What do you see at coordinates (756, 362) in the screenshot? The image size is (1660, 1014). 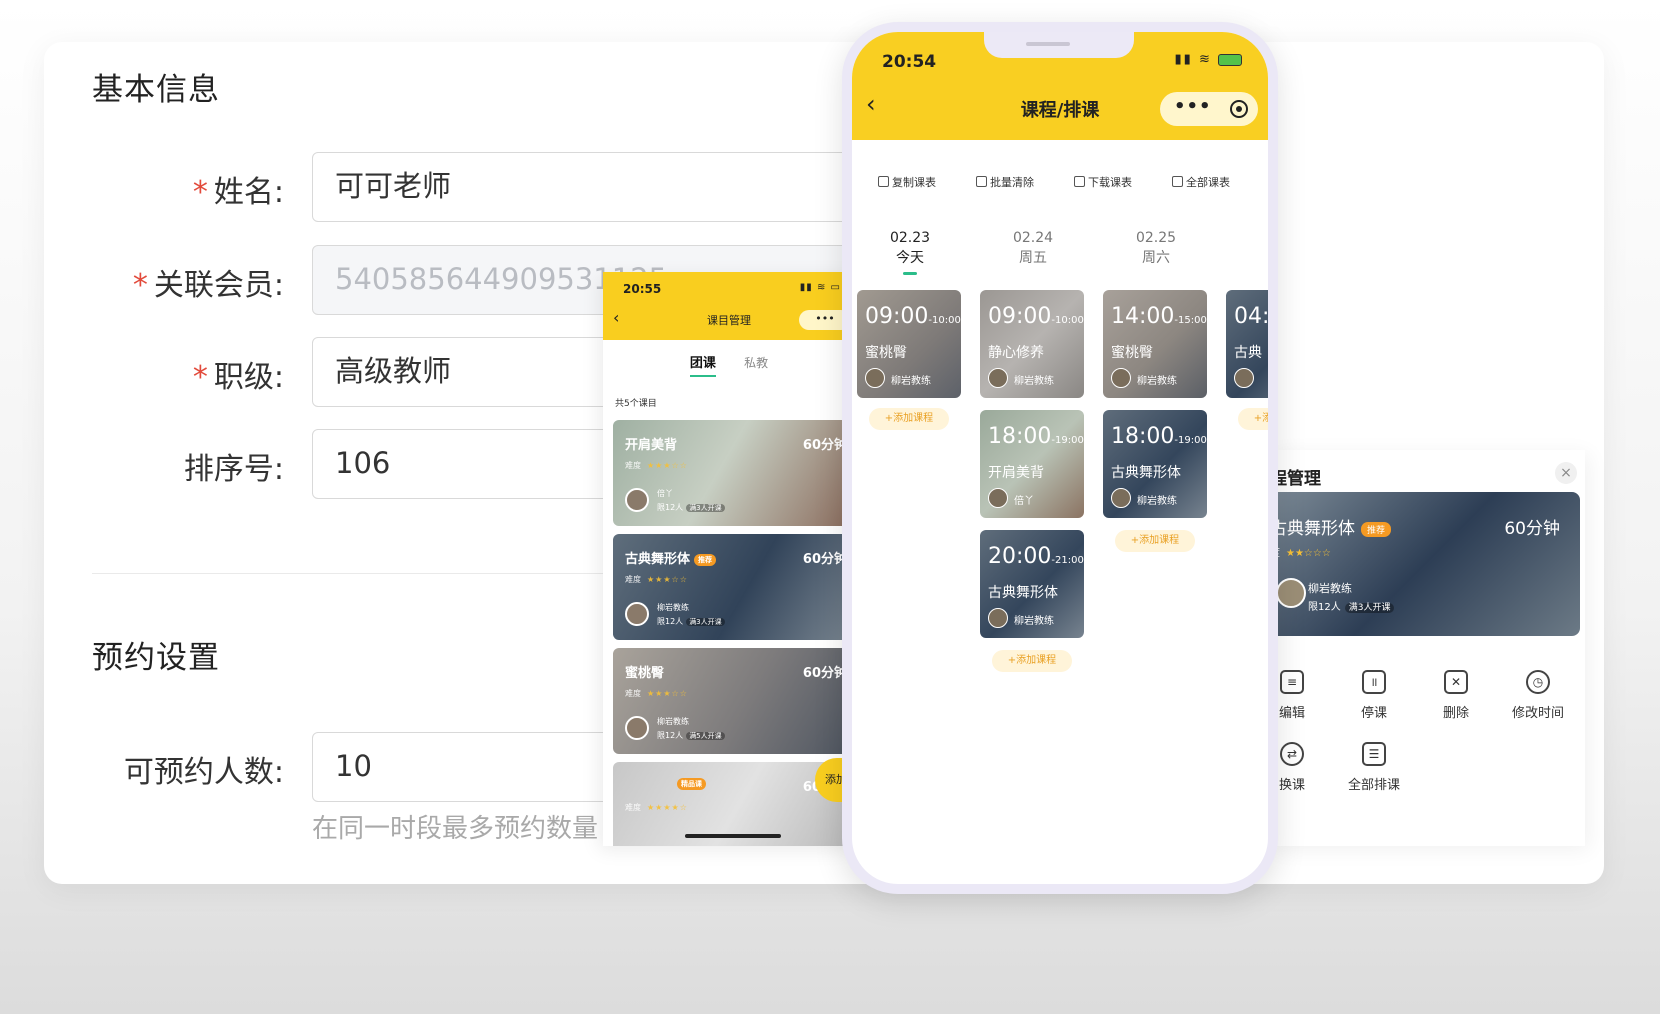 I see `tab-private: 私教` at bounding box center [756, 362].